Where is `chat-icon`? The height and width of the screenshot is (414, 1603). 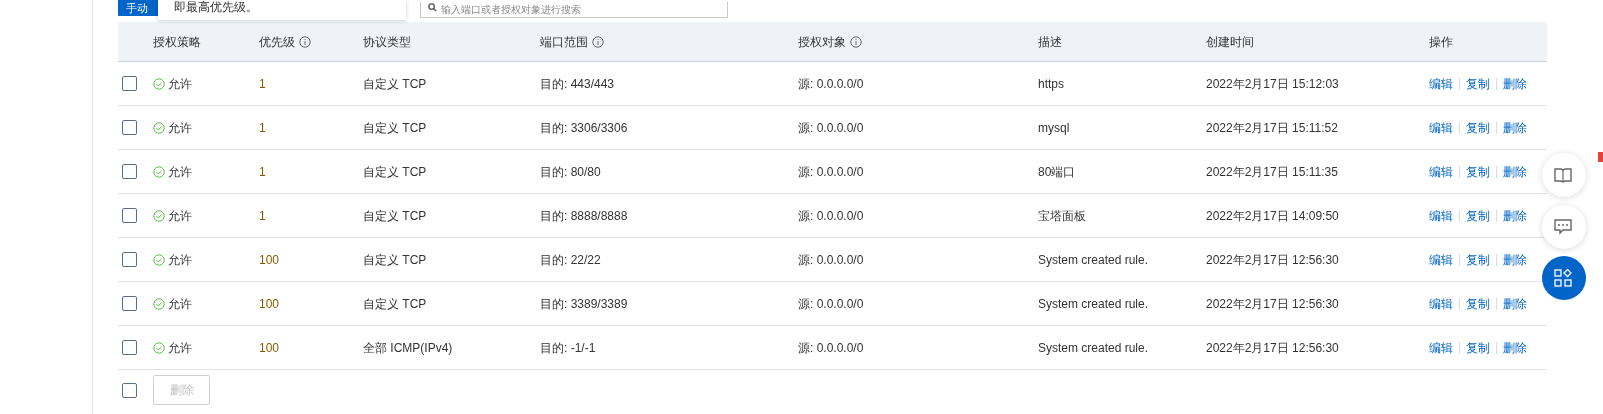
chat-icon is located at coordinates (1563, 227).